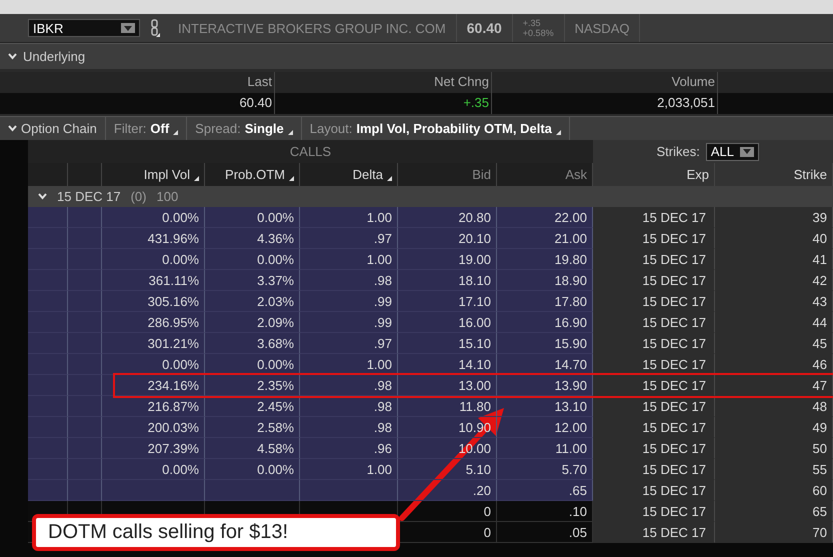 Image resolution: width=833 pixels, height=557 pixels. What do you see at coordinates (545, 532) in the screenshot?
I see `table-cell: .05` at bounding box center [545, 532].